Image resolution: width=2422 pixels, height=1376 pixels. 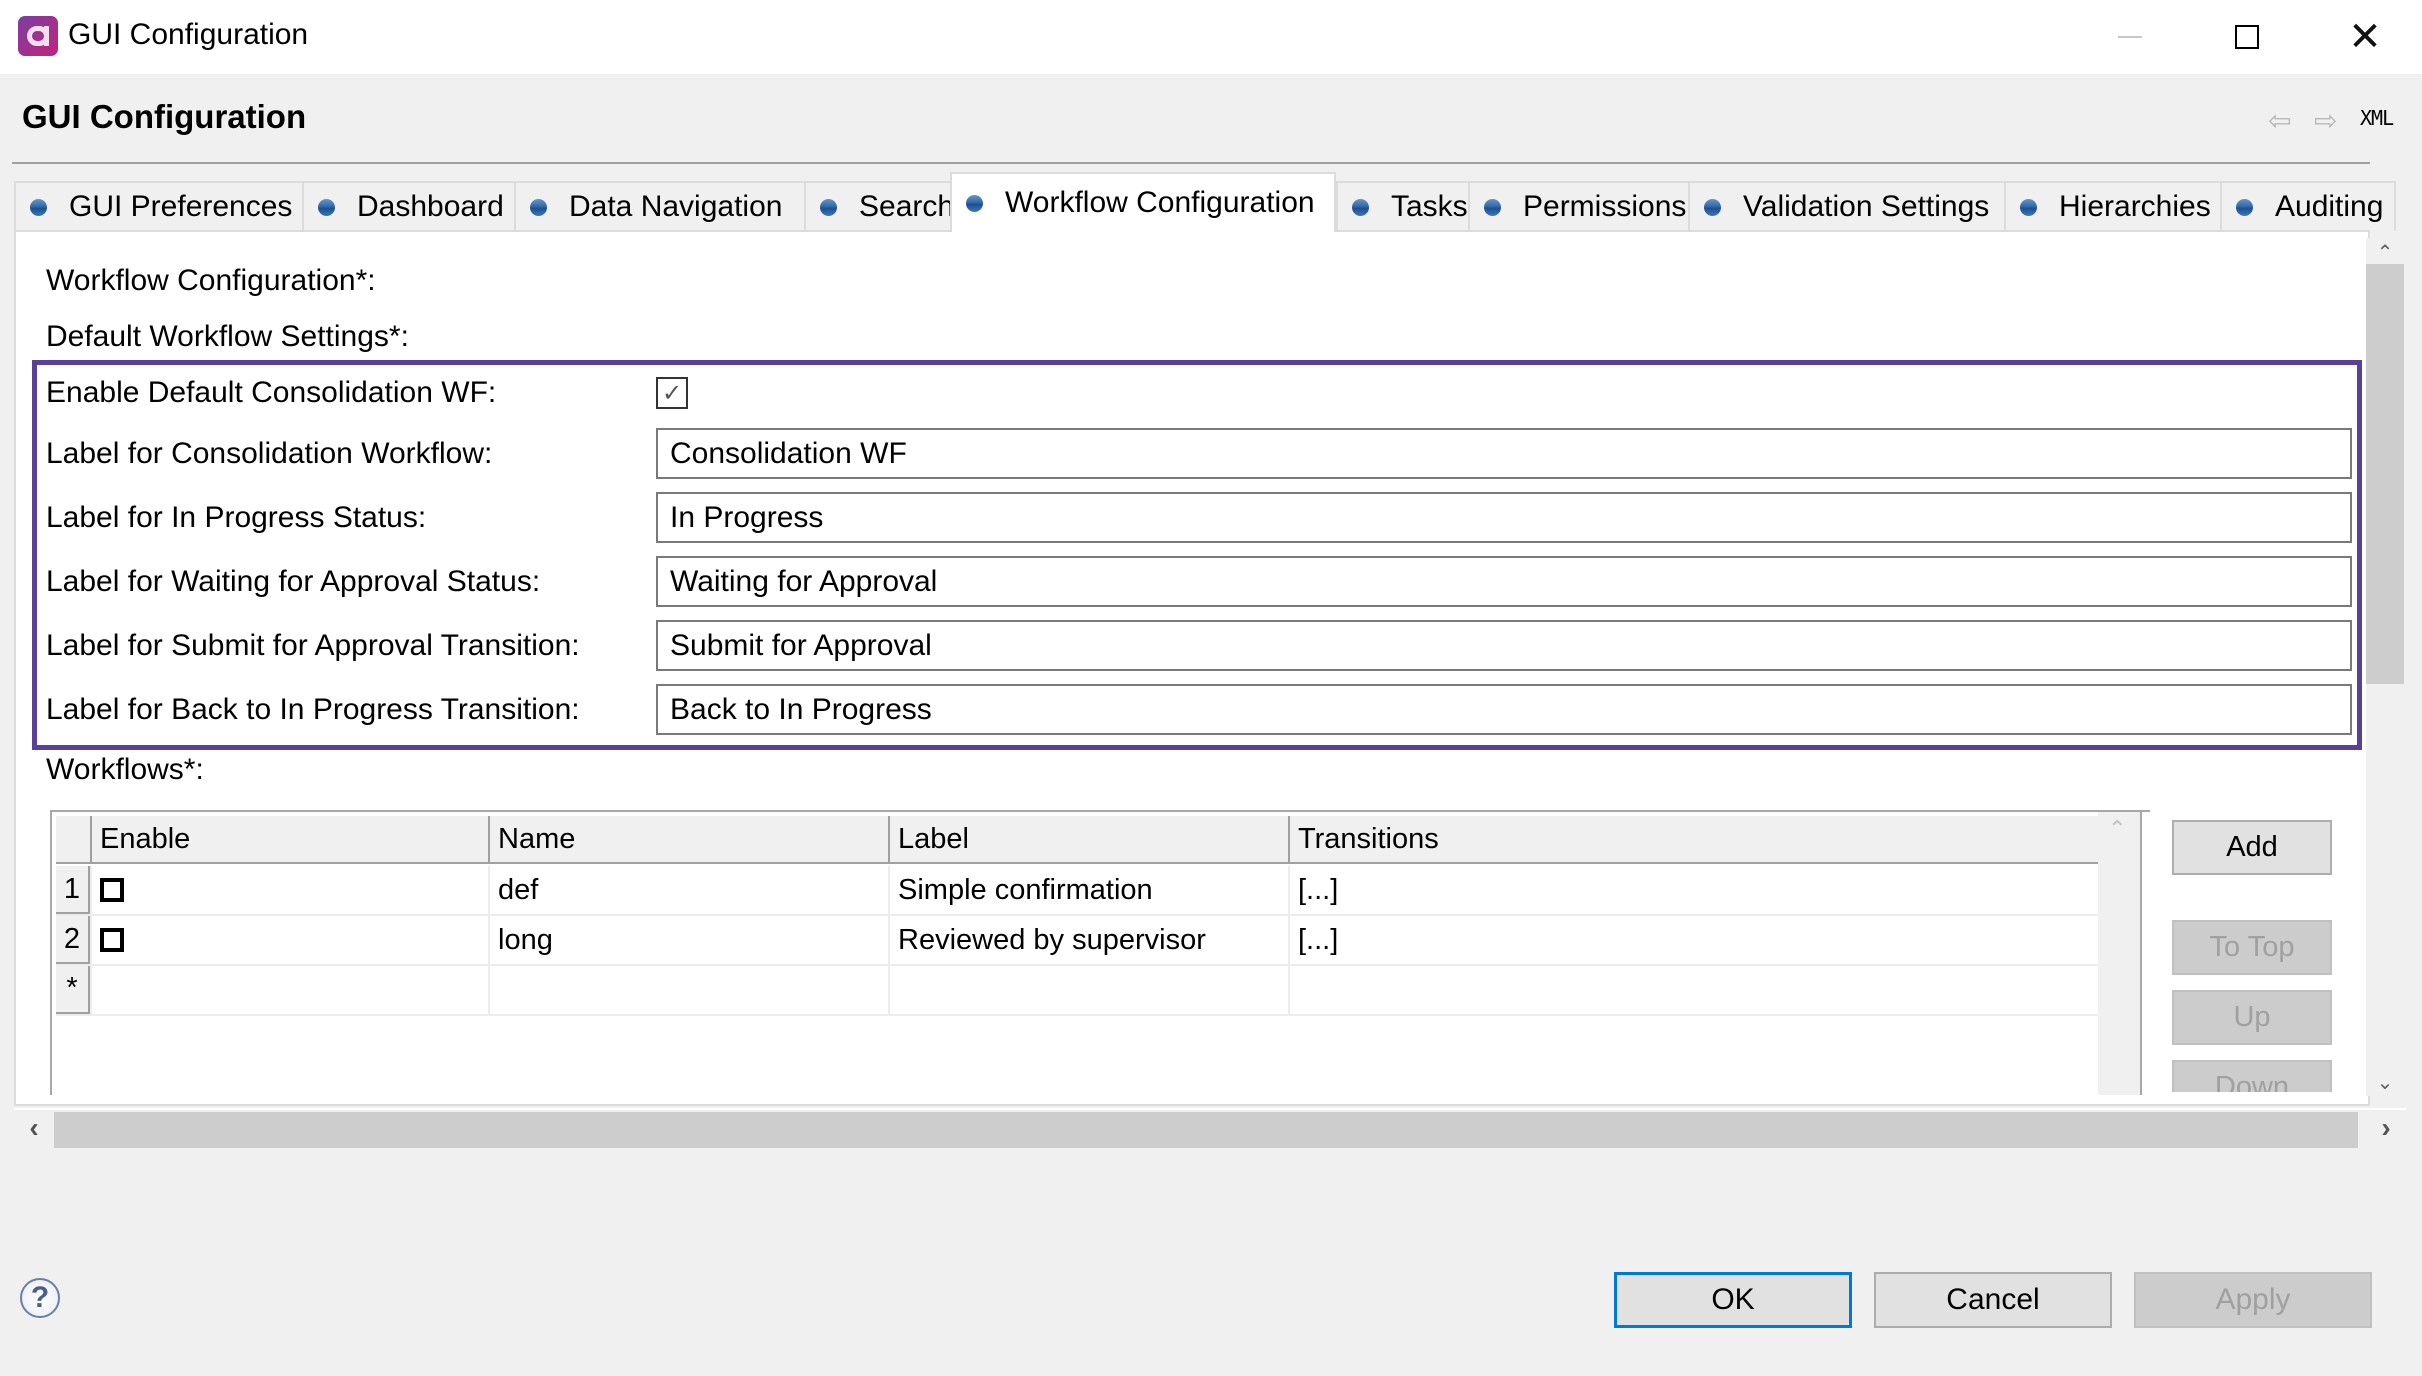 What do you see at coordinates (1088, 839) in the screenshot?
I see `column-header-label: Label` at bounding box center [1088, 839].